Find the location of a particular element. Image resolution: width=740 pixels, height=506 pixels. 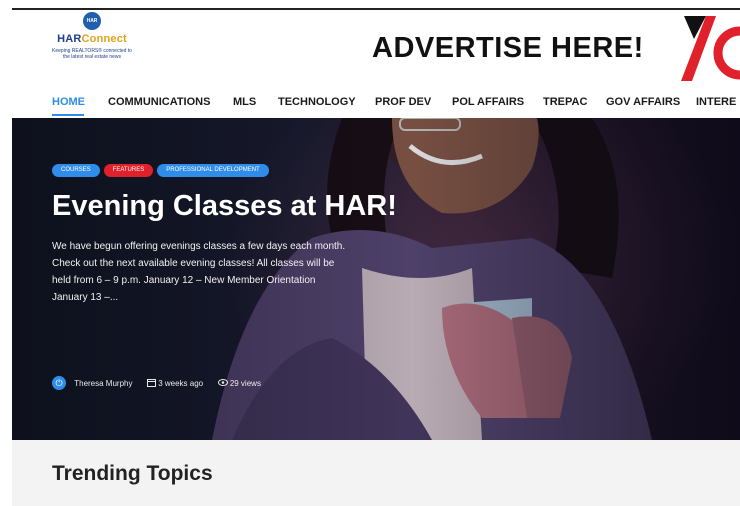

nav-gov-affairs: GOV AFFAIRS is located at coordinates (643, 102).